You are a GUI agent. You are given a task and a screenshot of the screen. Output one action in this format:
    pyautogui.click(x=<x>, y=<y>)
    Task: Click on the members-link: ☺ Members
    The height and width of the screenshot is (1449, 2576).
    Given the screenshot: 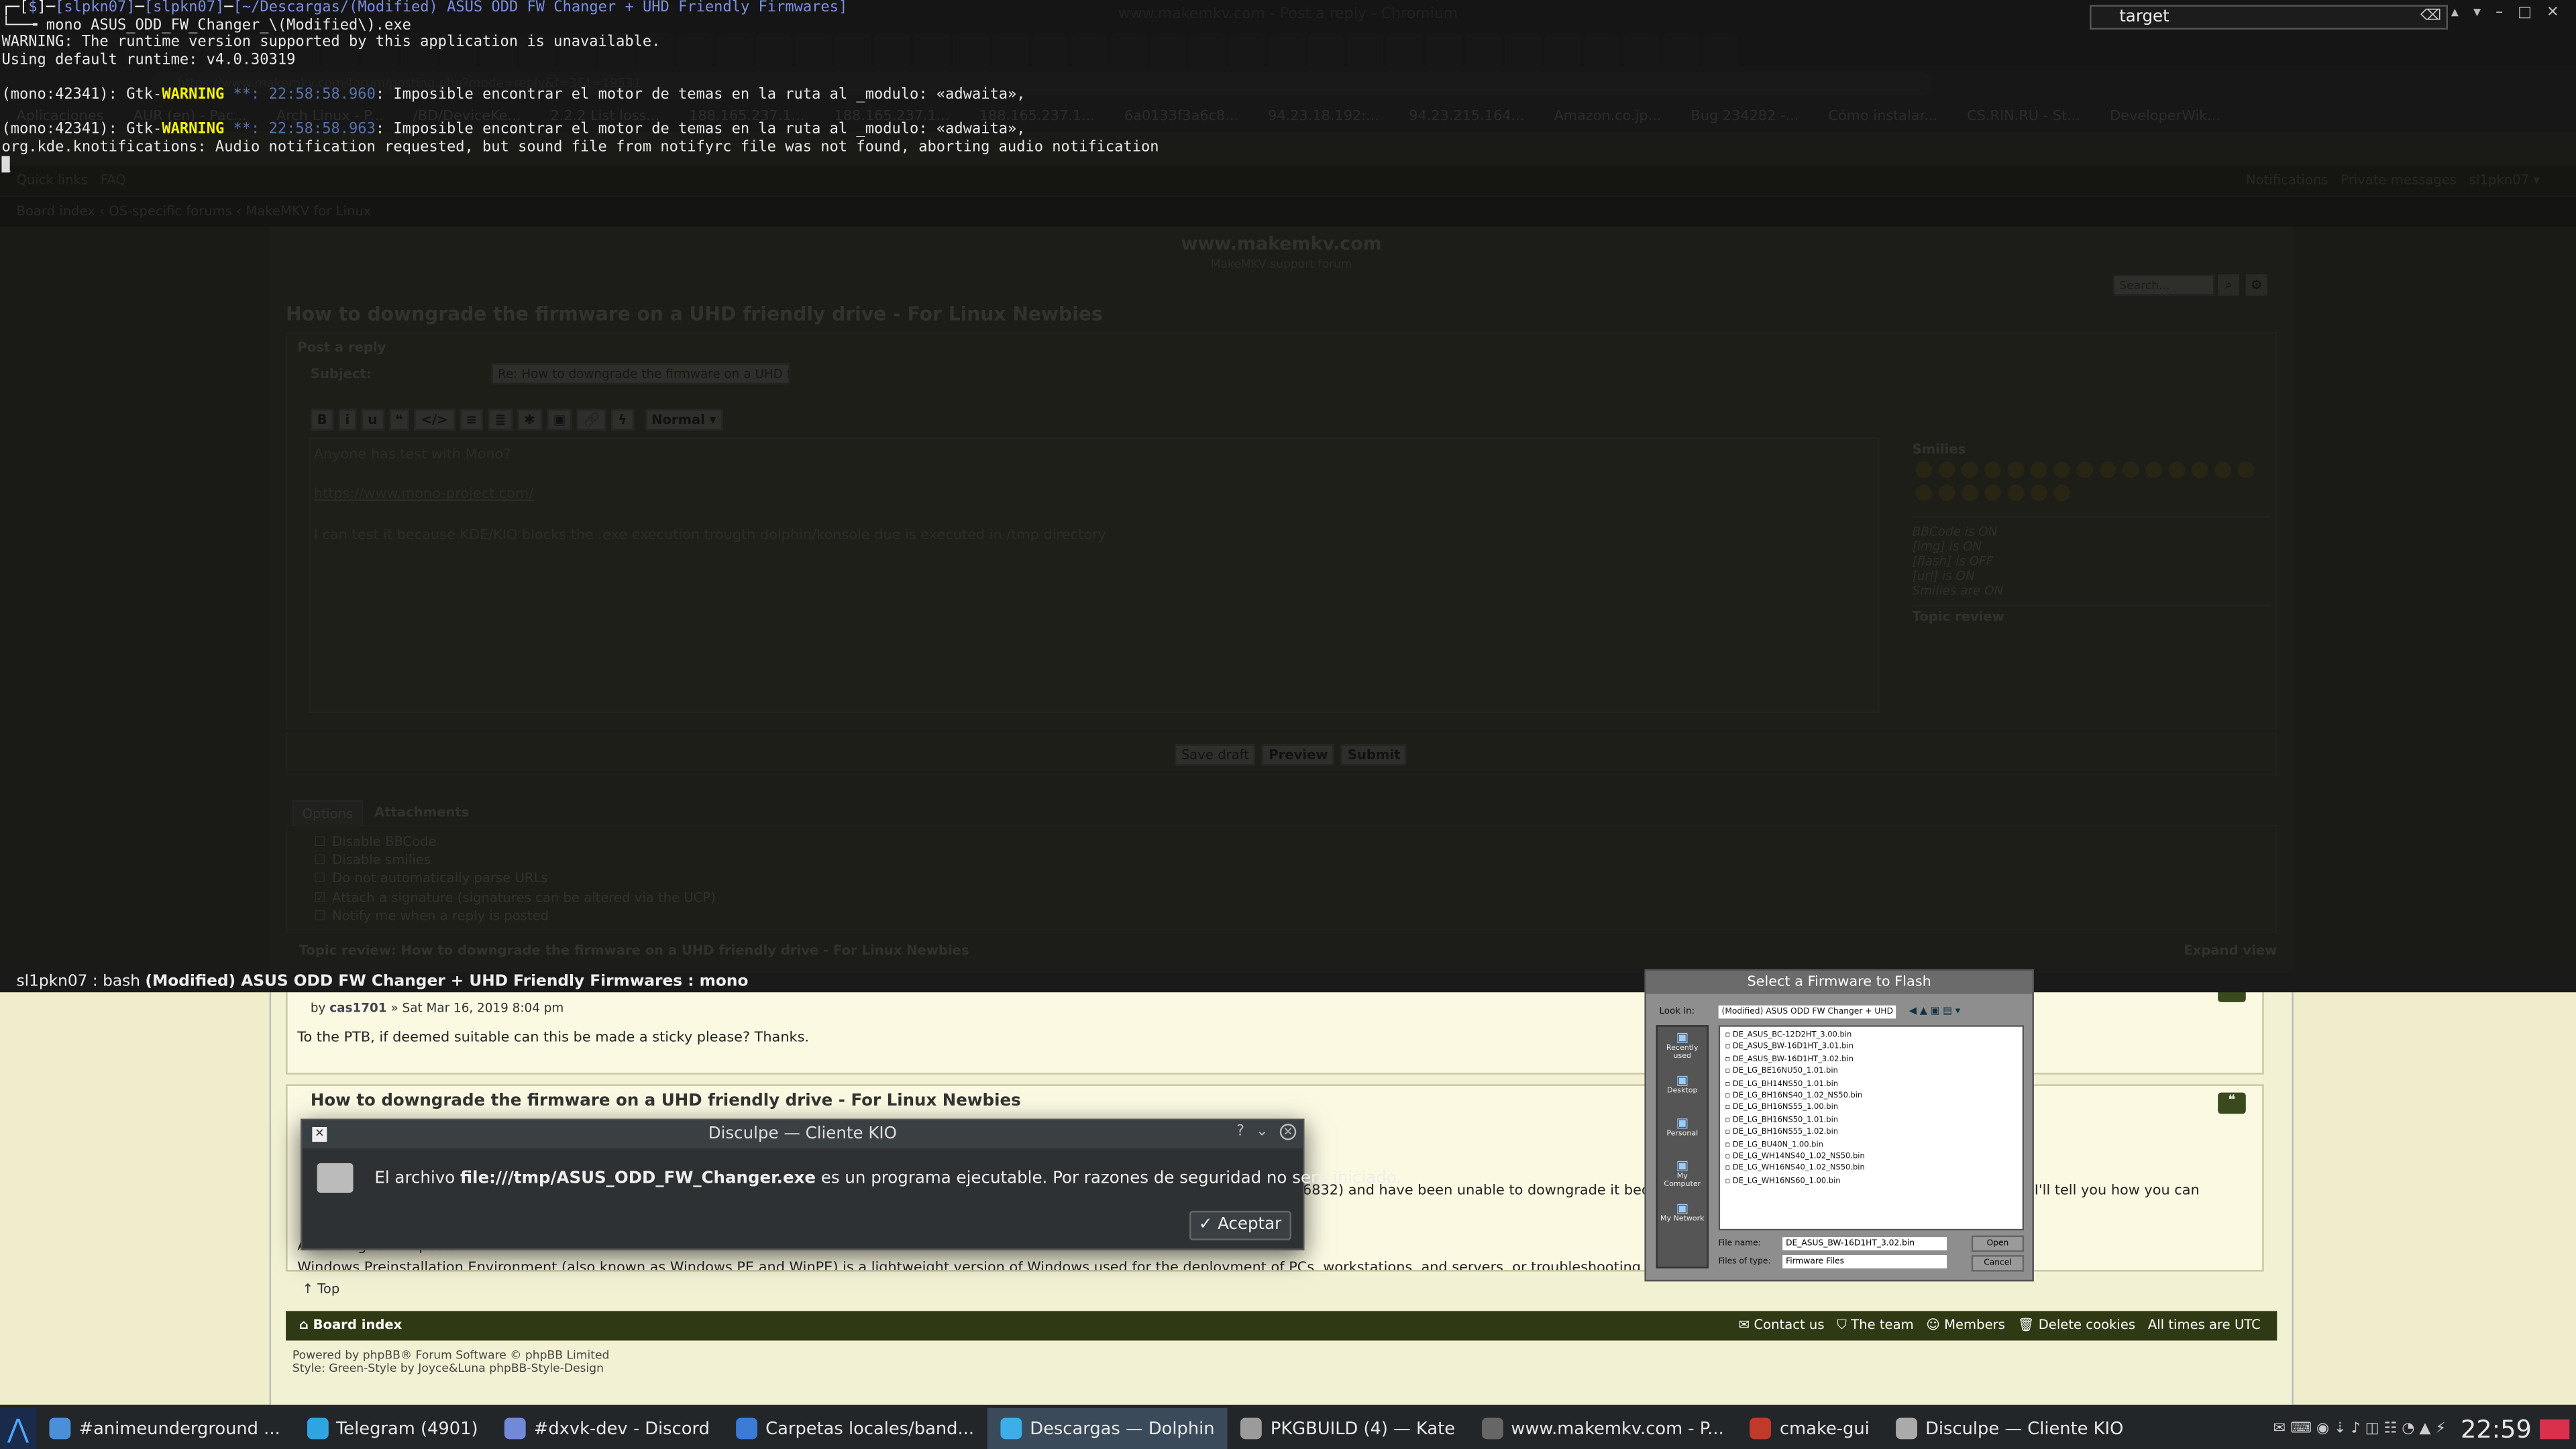 What is the action you would take?
    pyautogui.click(x=1965, y=1325)
    